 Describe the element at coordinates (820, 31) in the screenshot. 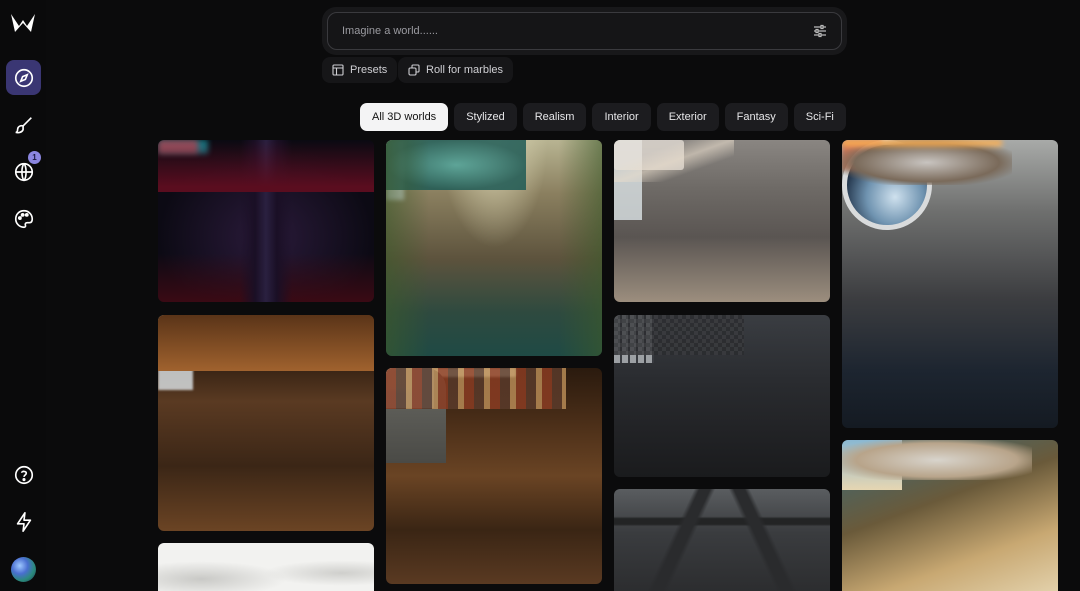

I see `sliders-icon` at that location.